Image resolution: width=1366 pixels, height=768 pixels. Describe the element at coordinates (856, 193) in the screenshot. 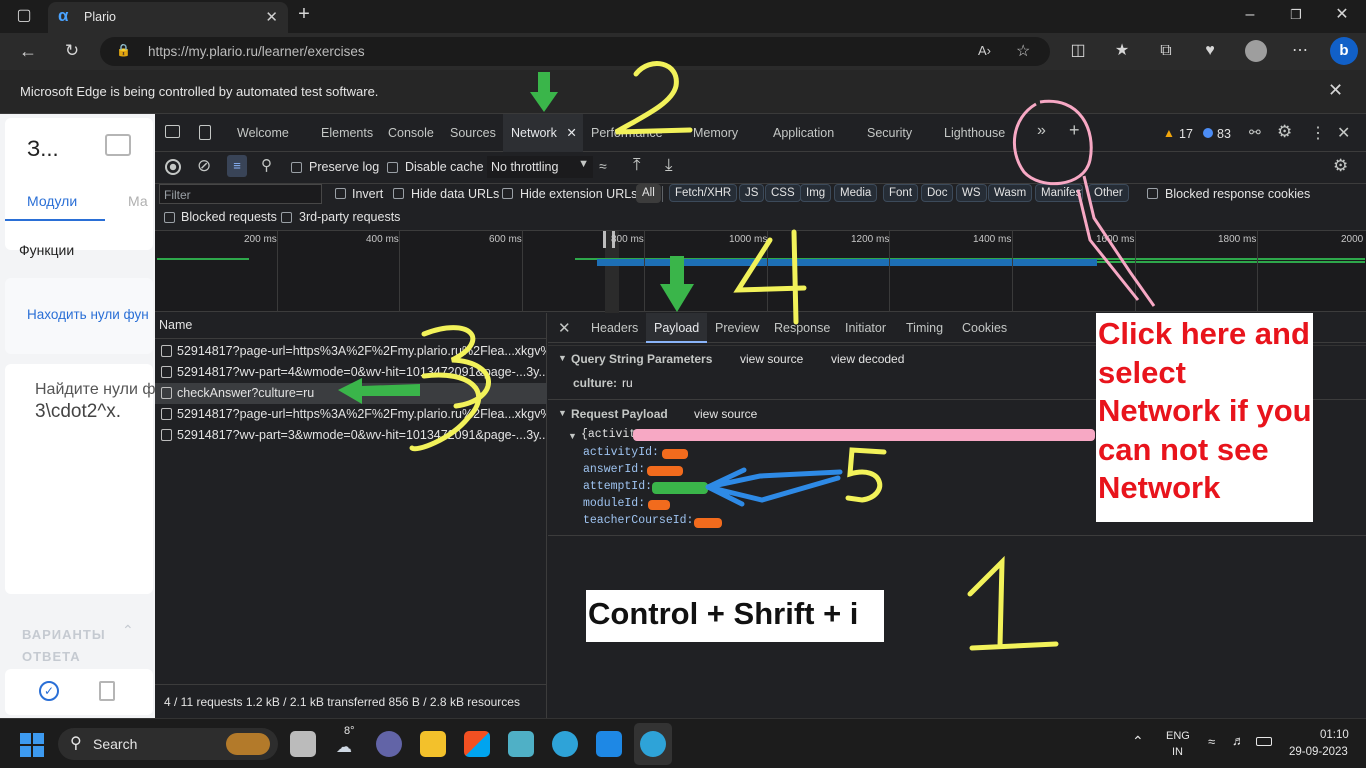

I see `filter-type-media: Media` at that location.